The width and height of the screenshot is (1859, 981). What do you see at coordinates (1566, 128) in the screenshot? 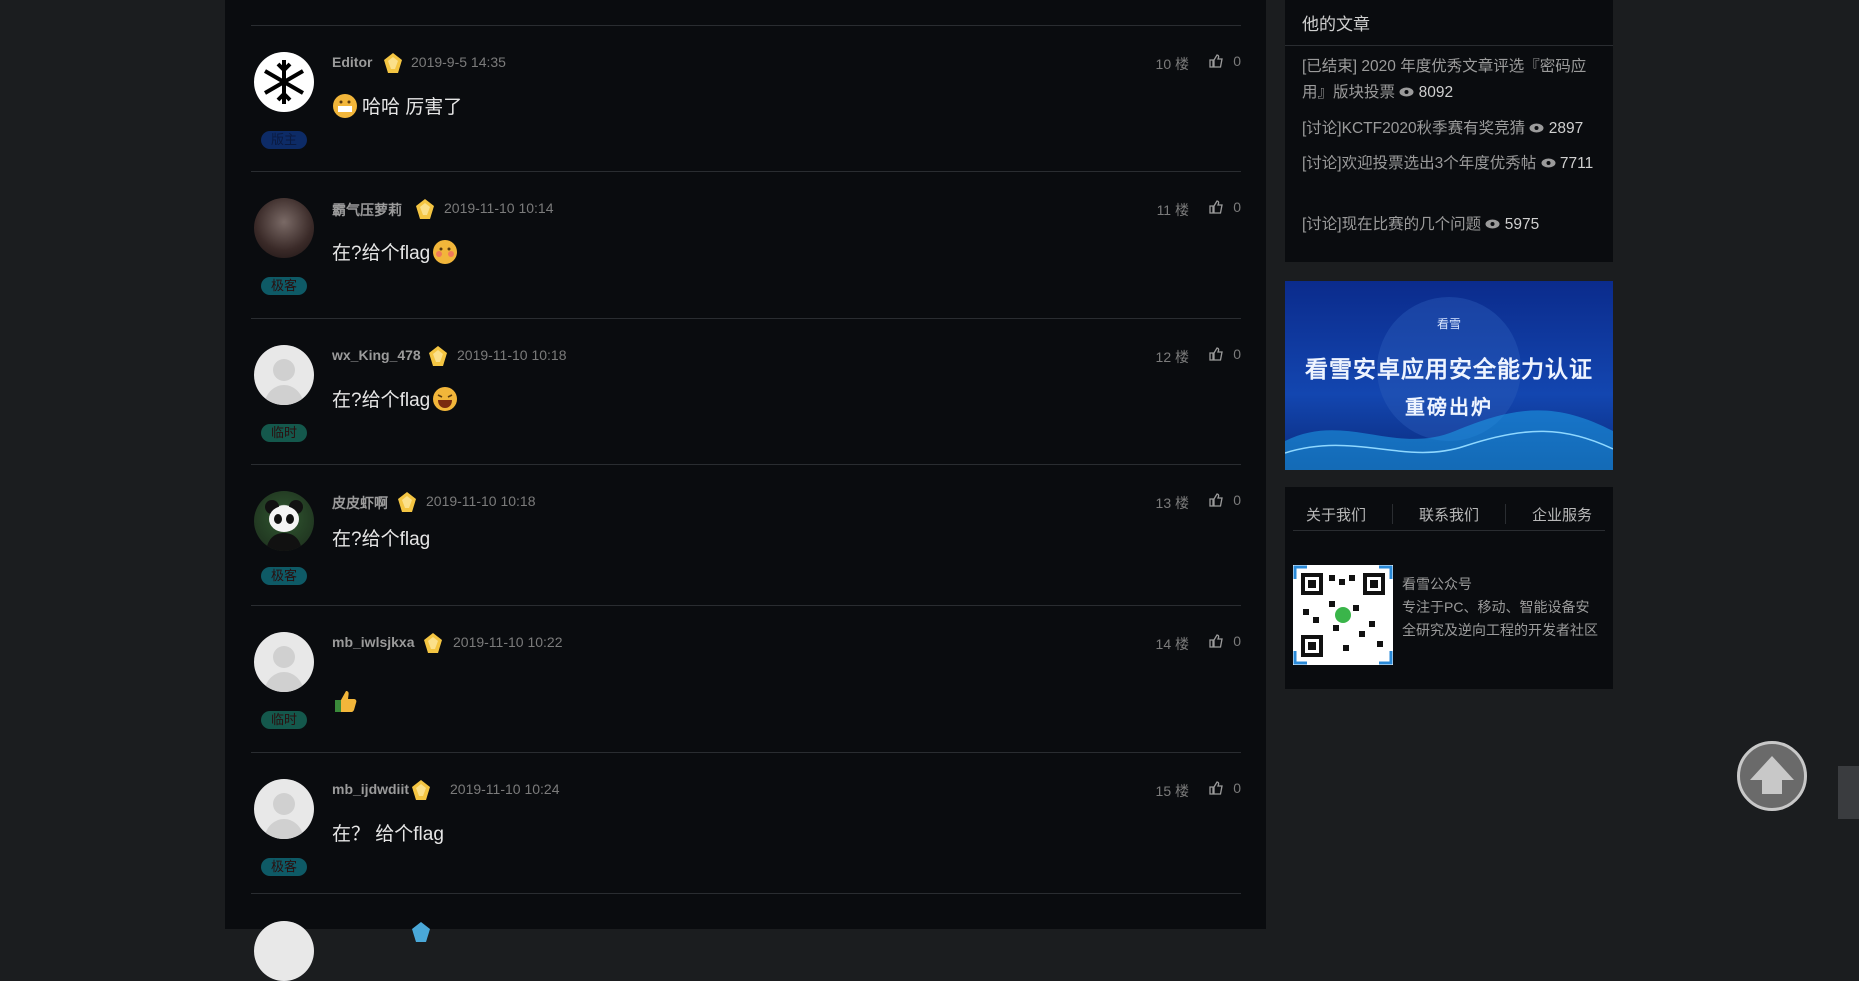
I see `view-count: 2897` at bounding box center [1566, 128].